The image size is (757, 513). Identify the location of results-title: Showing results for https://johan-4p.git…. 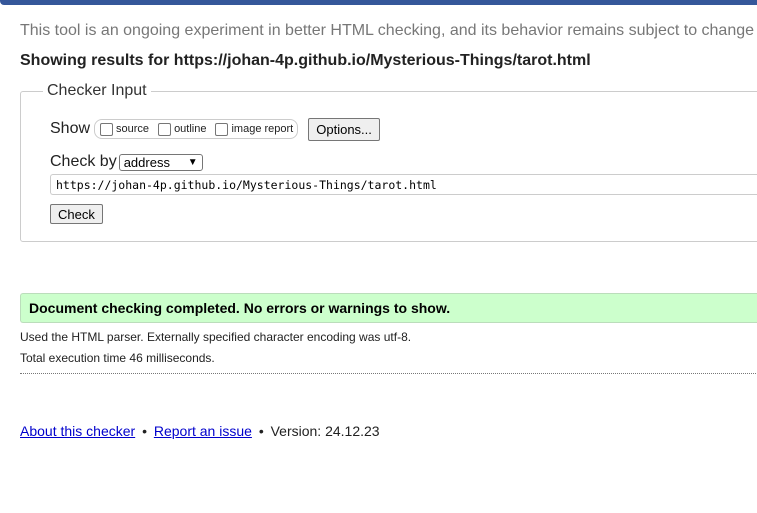
(305, 61).